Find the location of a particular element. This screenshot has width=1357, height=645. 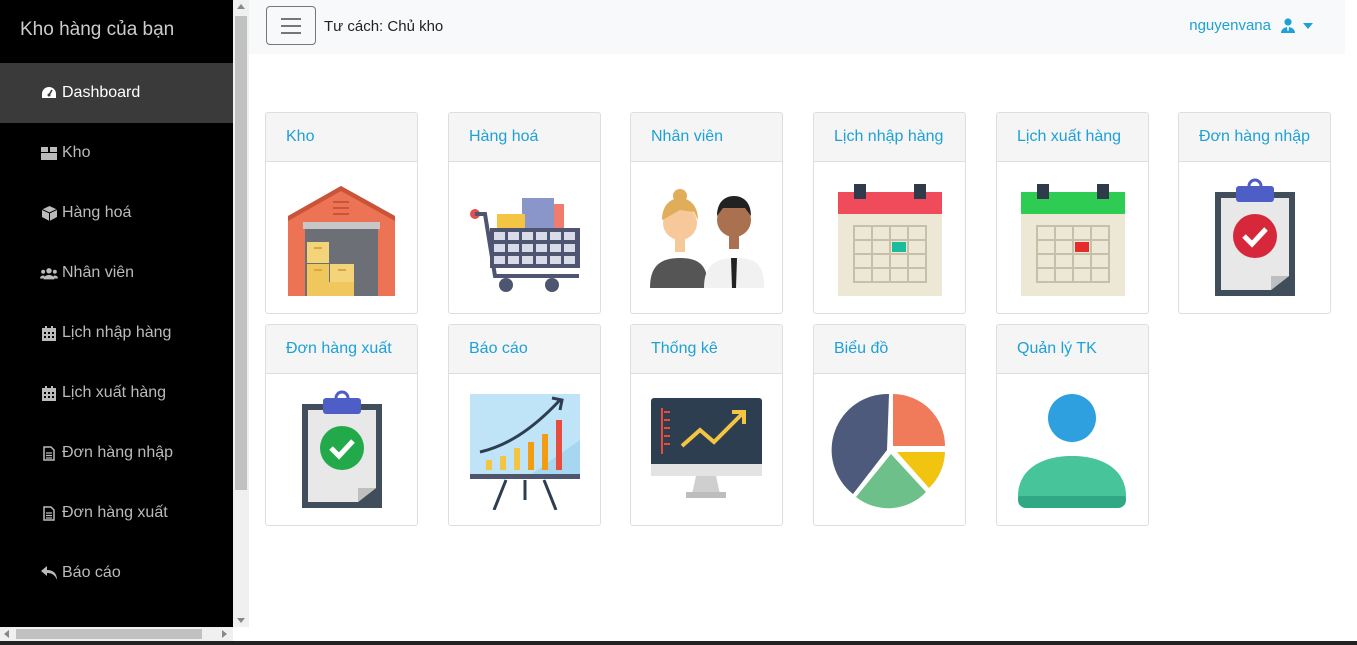

sidebar-vertical-scrollbar is located at coordinates (241, 313).